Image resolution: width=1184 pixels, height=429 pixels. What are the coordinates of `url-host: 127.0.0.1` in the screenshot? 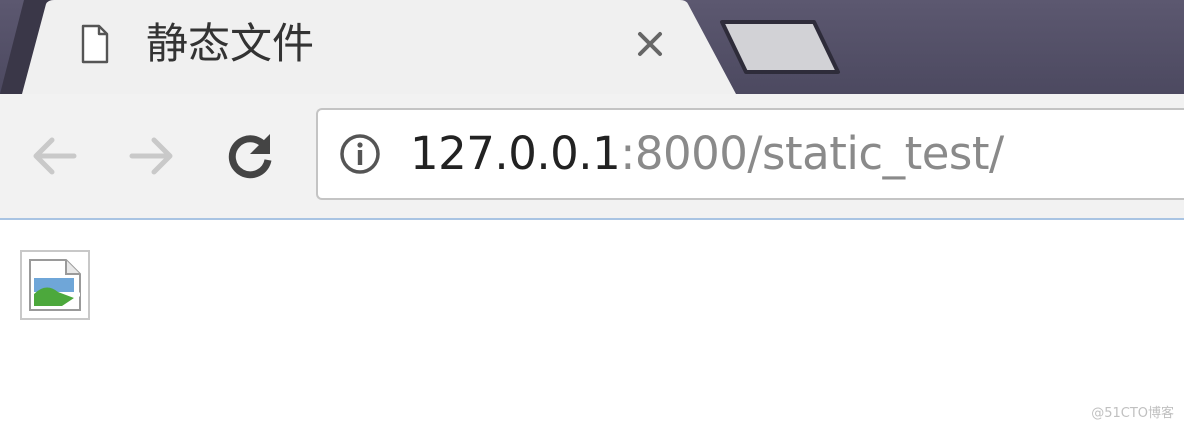 It's located at (515, 153).